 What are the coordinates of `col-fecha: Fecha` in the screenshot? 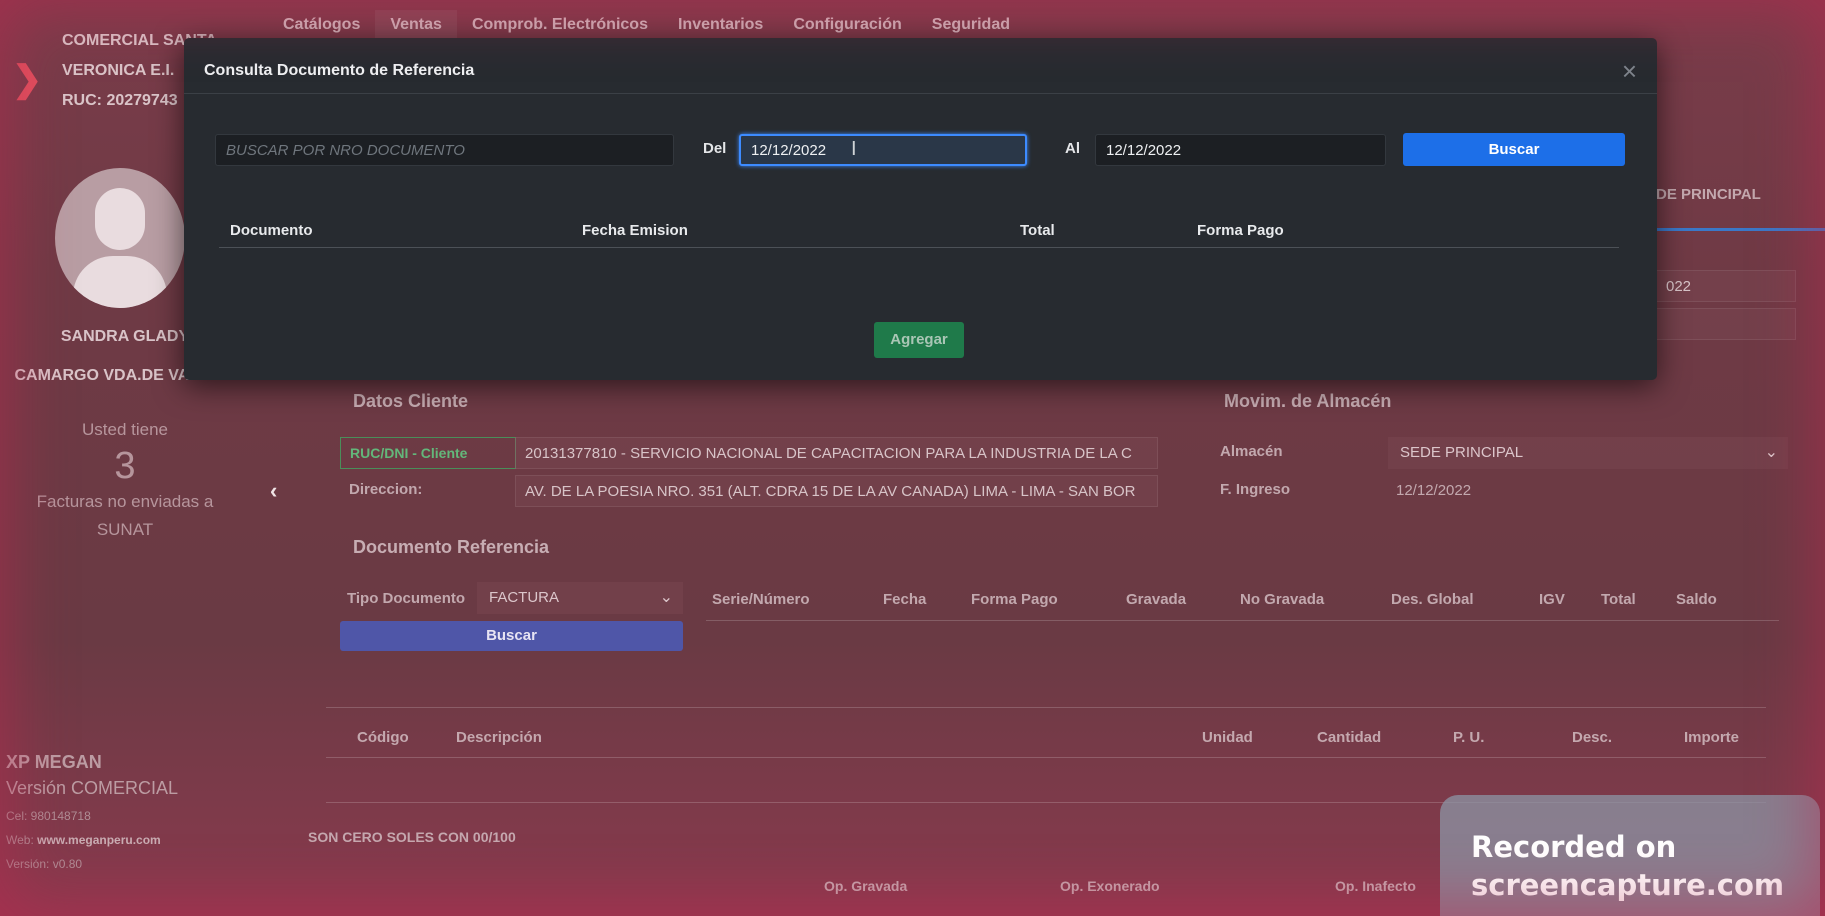 It's located at (905, 599).